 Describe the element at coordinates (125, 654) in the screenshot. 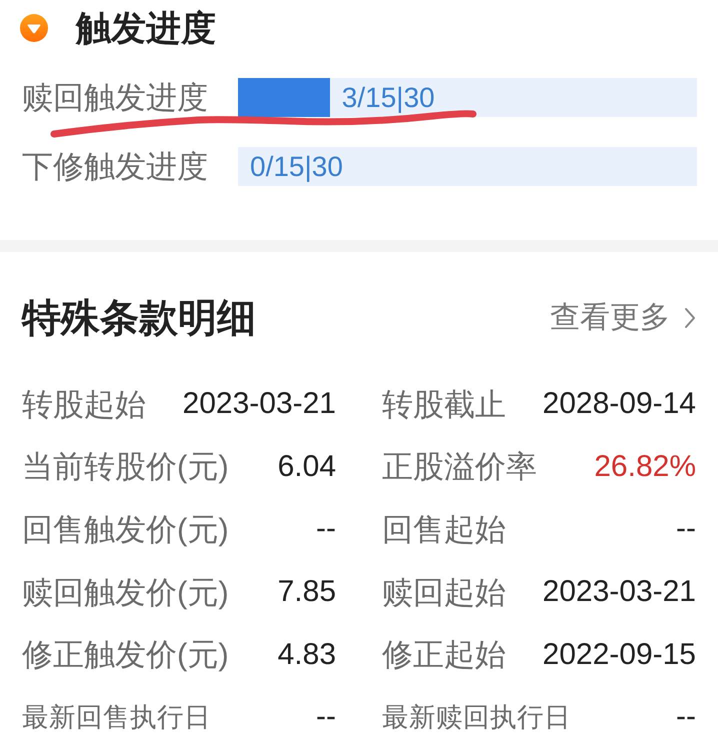

I see `term-label: 修正触发价(元)` at that location.